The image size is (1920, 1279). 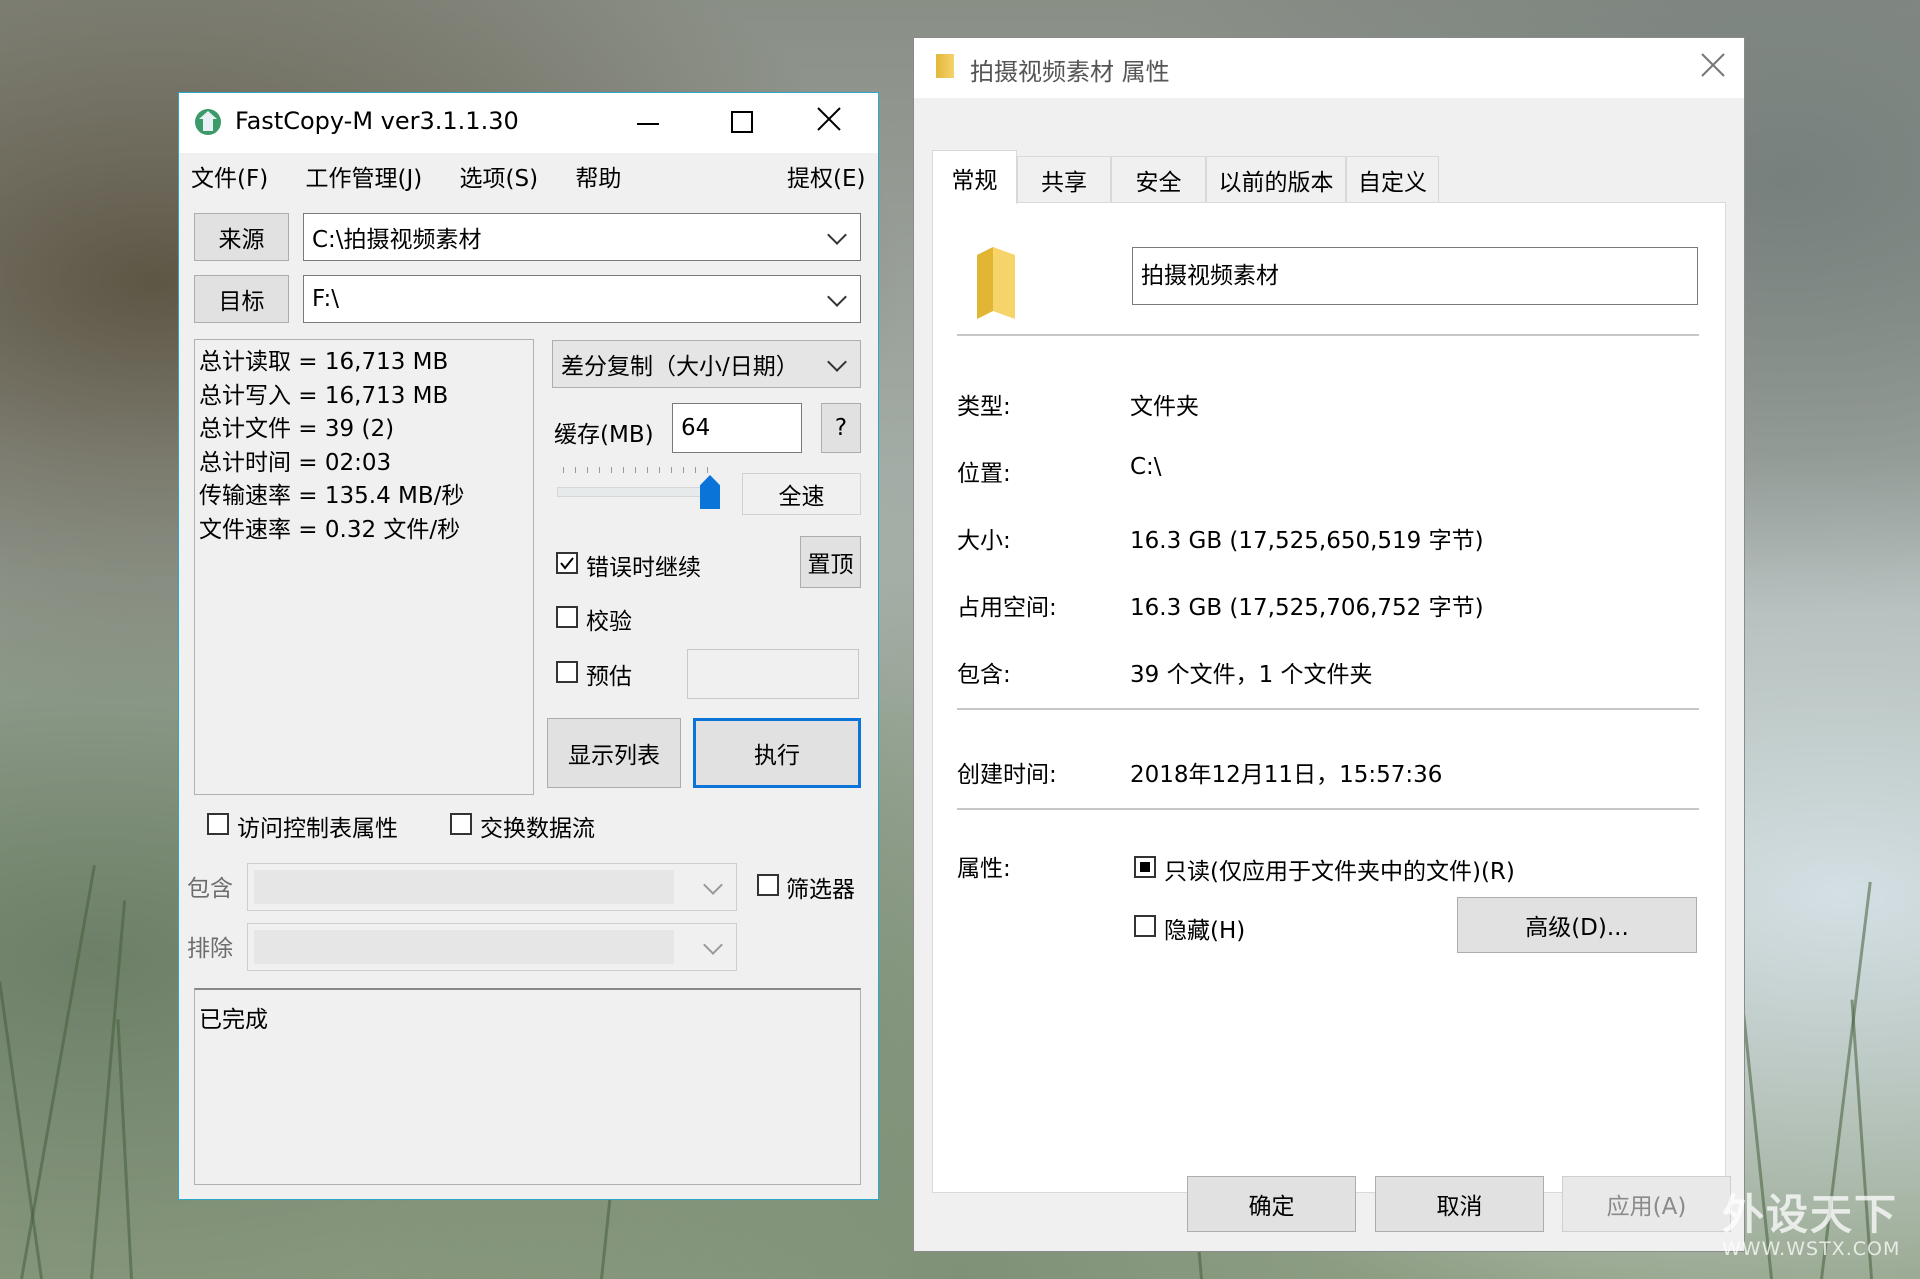 What do you see at coordinates (324, 362) in the screenshot?
I see `stat-read: 总计读取 = 16,713 MB` at bounding box center [324, 362].